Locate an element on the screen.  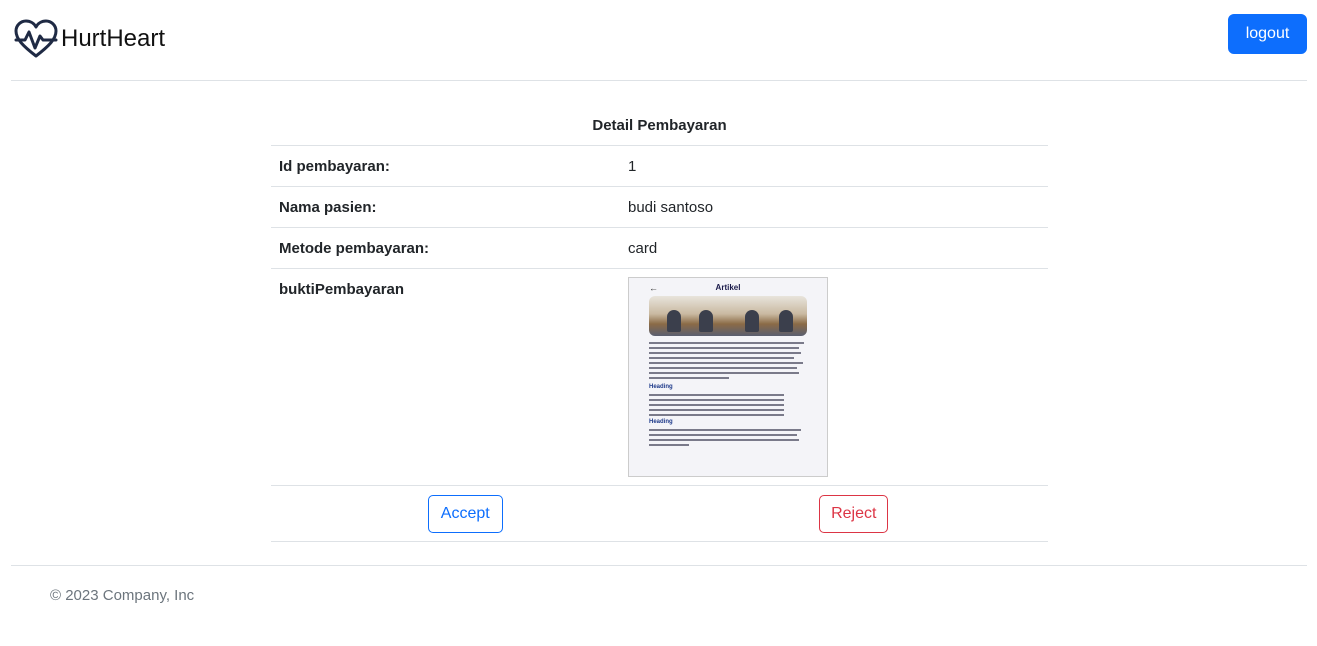
proof-label: buktiPembayaran is located at coordinates (342, 289).